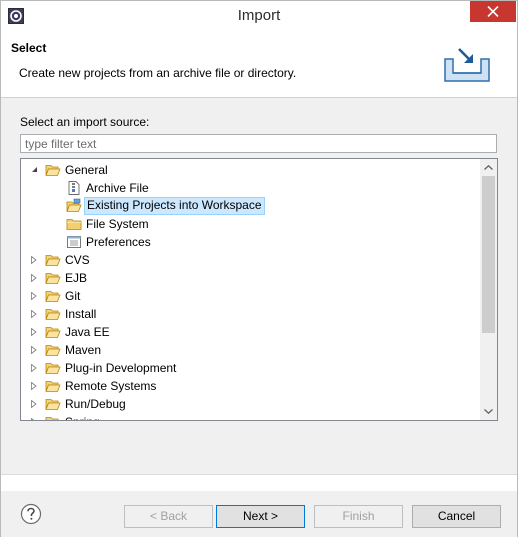 The image size is (518, 537). I want to click on next-button: Next >, so click(260, 516).